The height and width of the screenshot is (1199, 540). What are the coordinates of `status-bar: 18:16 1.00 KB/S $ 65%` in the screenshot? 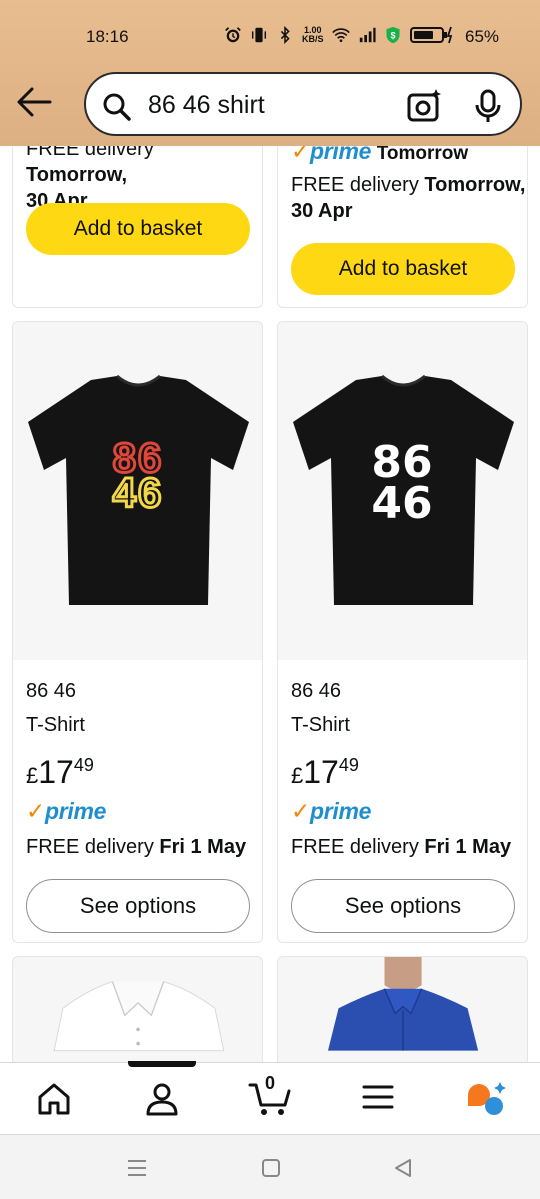 It's located at (270, 37).